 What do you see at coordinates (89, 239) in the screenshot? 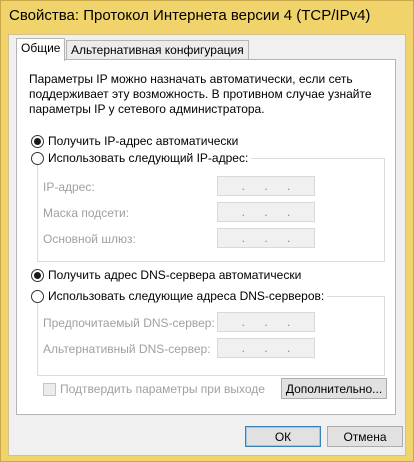
I see `default-gateway-label: Основной шлюз:` at bounding box center [89, 239].